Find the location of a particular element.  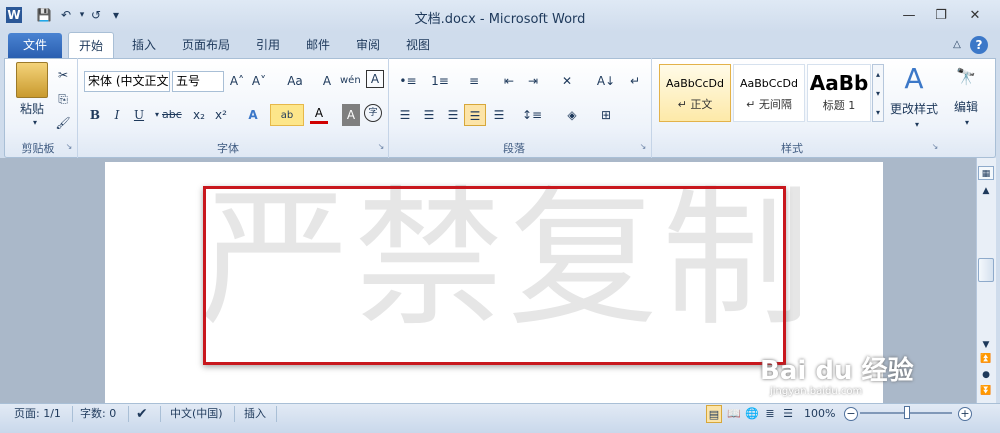

paragraph-launcher-icon: ↘ is located at coordinates (643, 147).